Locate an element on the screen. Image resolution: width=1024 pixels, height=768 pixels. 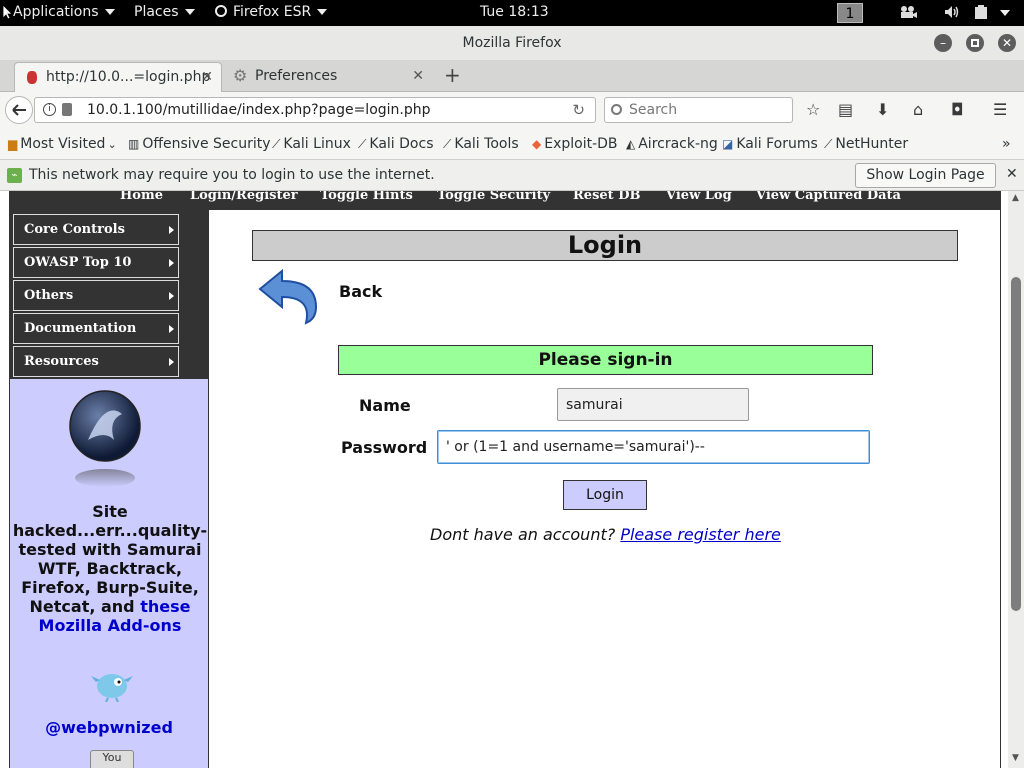
applications-label: Applications is located at coordinates (56, 12).